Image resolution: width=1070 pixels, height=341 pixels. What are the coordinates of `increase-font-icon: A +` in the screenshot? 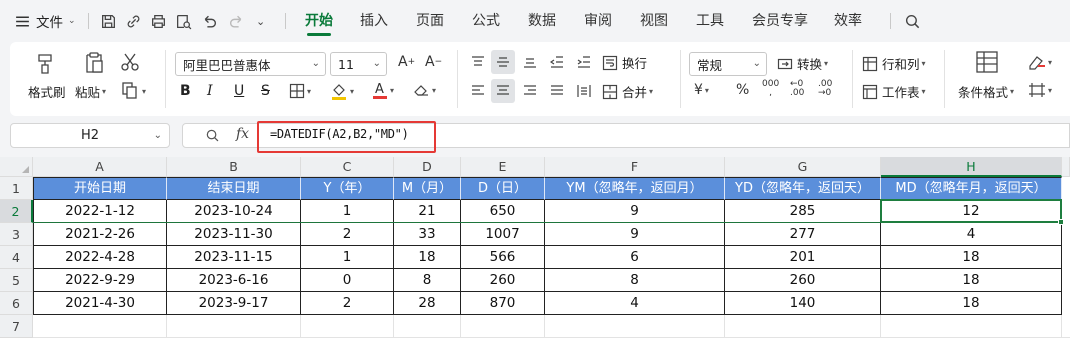 It's located at (406, 62).